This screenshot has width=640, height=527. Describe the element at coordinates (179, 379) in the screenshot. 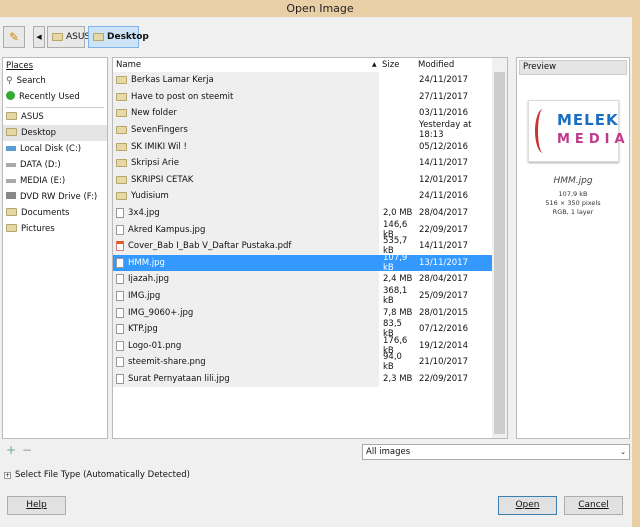

I see `file-name: Surat Pernyataan lili.jpg` at that location.